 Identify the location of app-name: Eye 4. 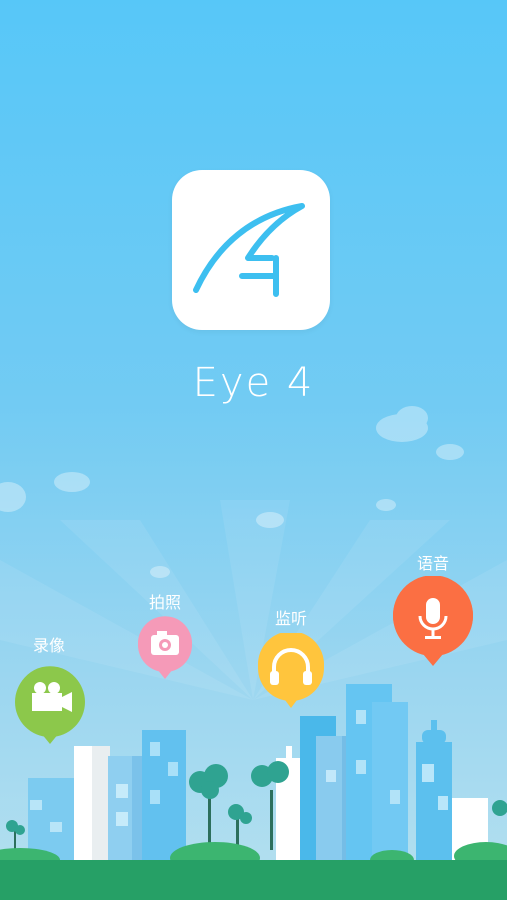
(253, 383).